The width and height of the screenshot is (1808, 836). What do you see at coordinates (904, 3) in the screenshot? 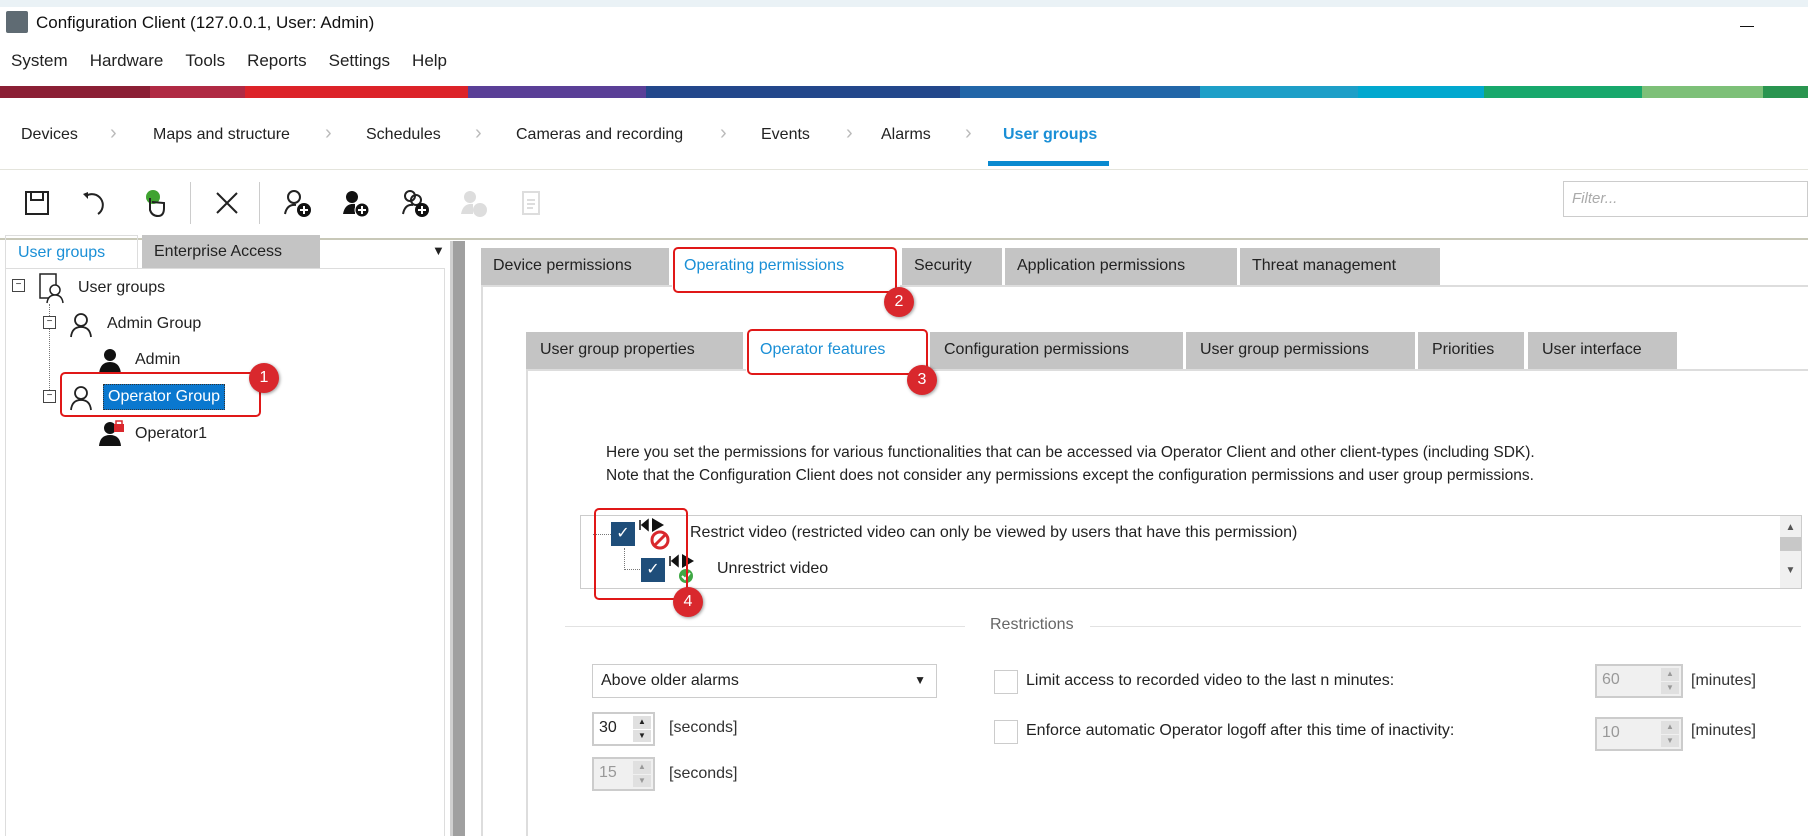
I see `window-top-strip` at bounding box center [904, 3].